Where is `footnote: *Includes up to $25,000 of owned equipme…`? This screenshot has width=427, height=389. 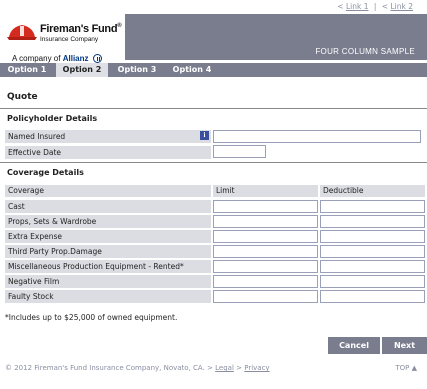
footnote: *Includes up to $25,000 of owned equipme… is located at coordinates (91, 317).